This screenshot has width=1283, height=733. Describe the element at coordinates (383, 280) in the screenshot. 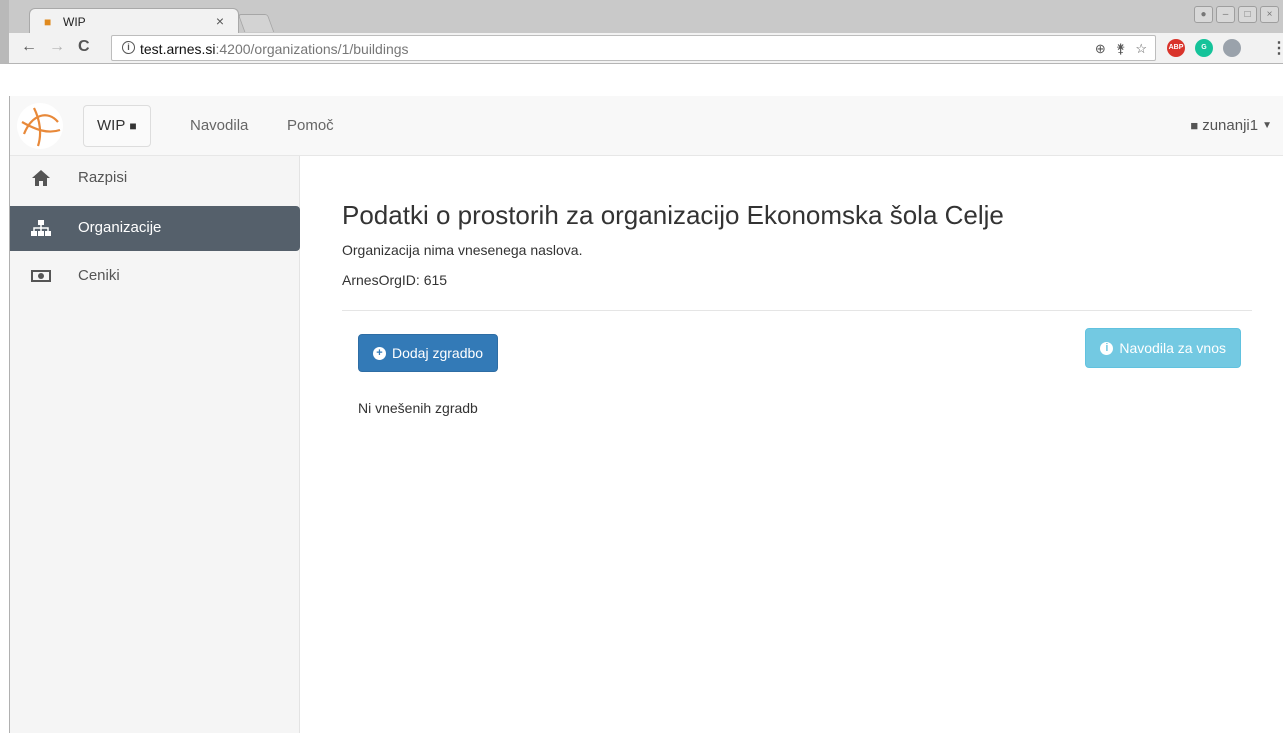

I see `org-id-label: ArnesOrgID:` at that location.